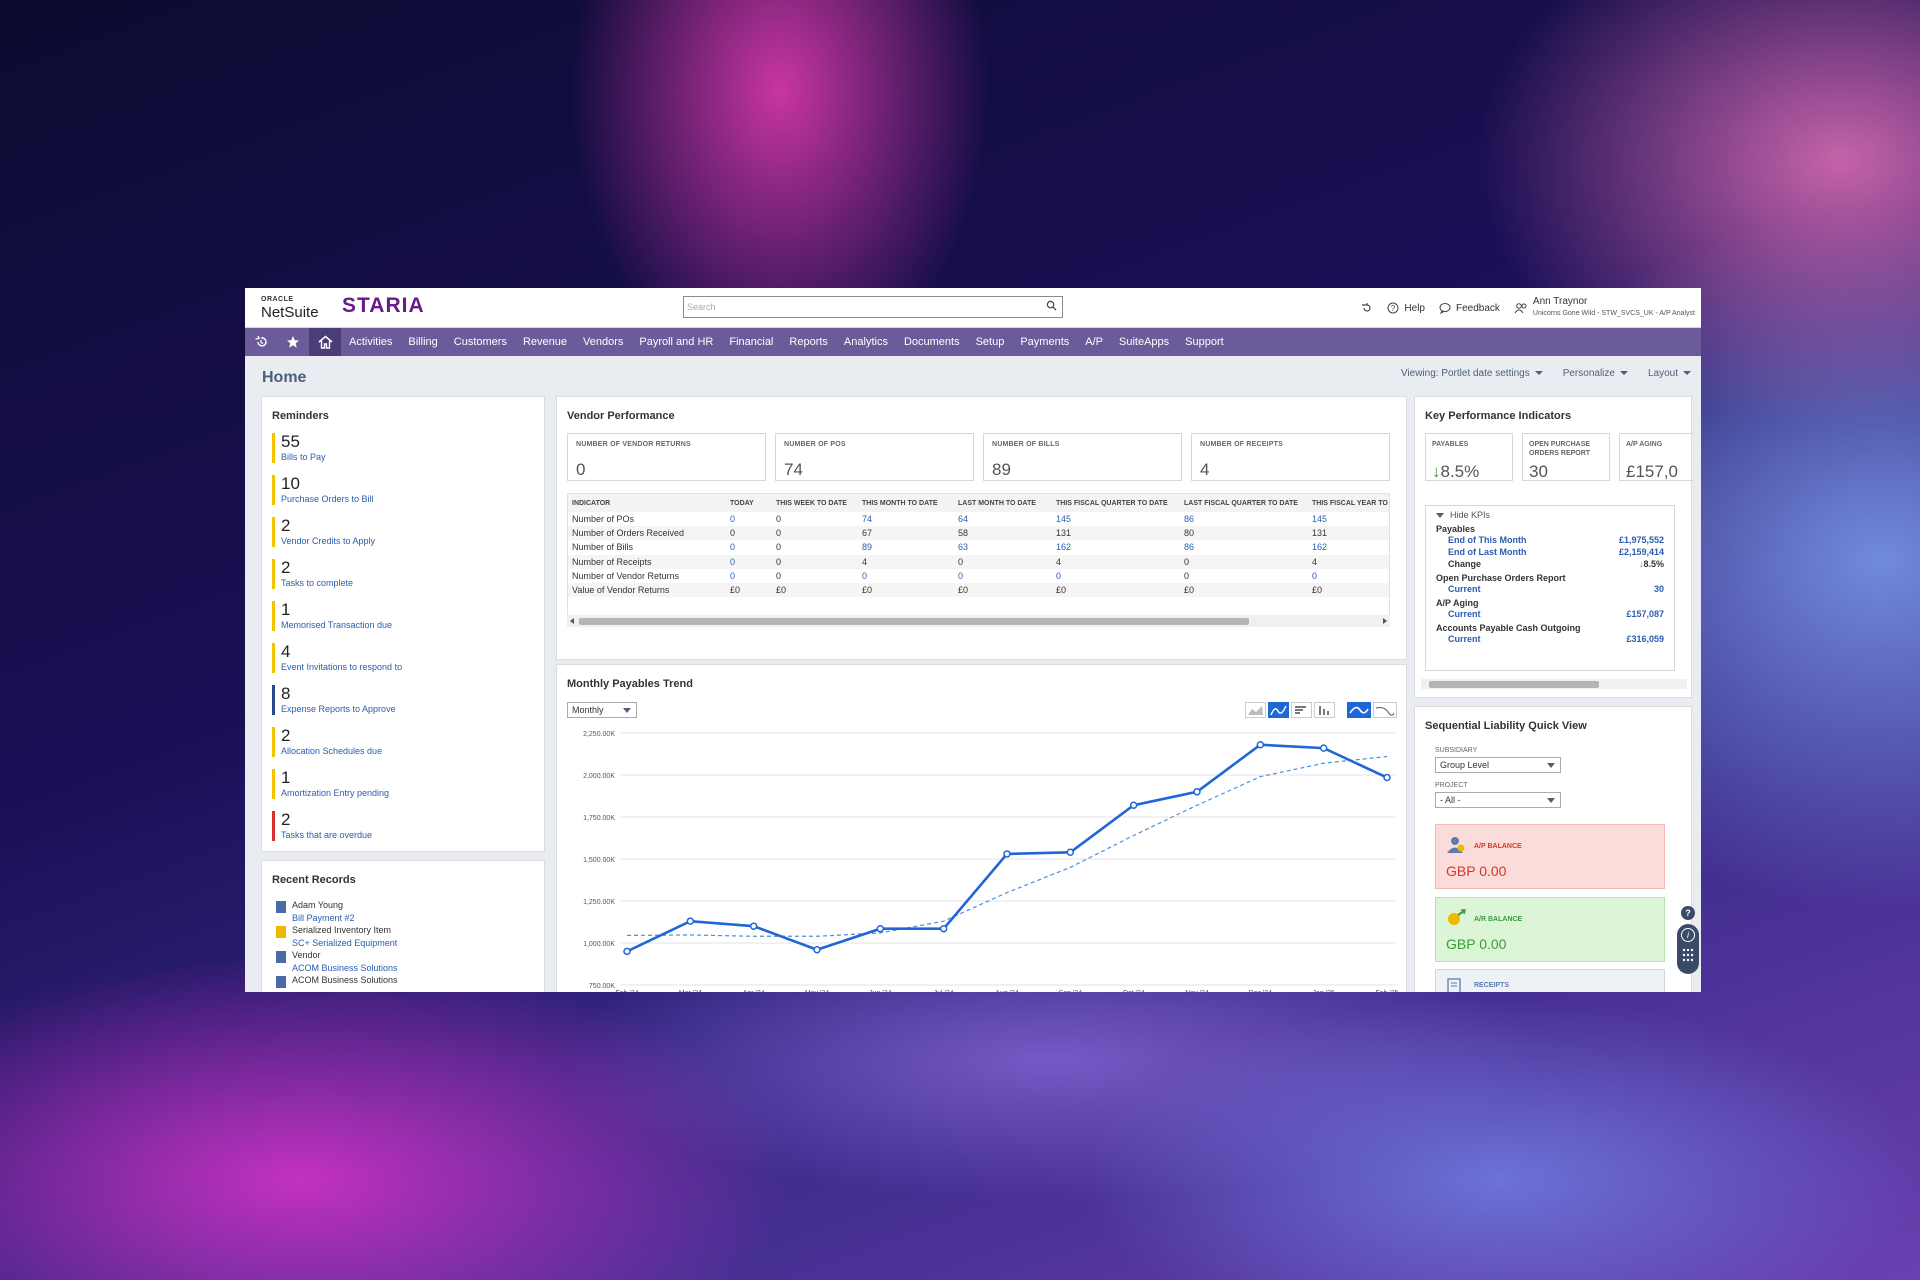  What do you see at coordinates (1487, 552) in the screenshot?
I see `end-last-month-link: End of Last Month` at bounding box center [1487, 552].